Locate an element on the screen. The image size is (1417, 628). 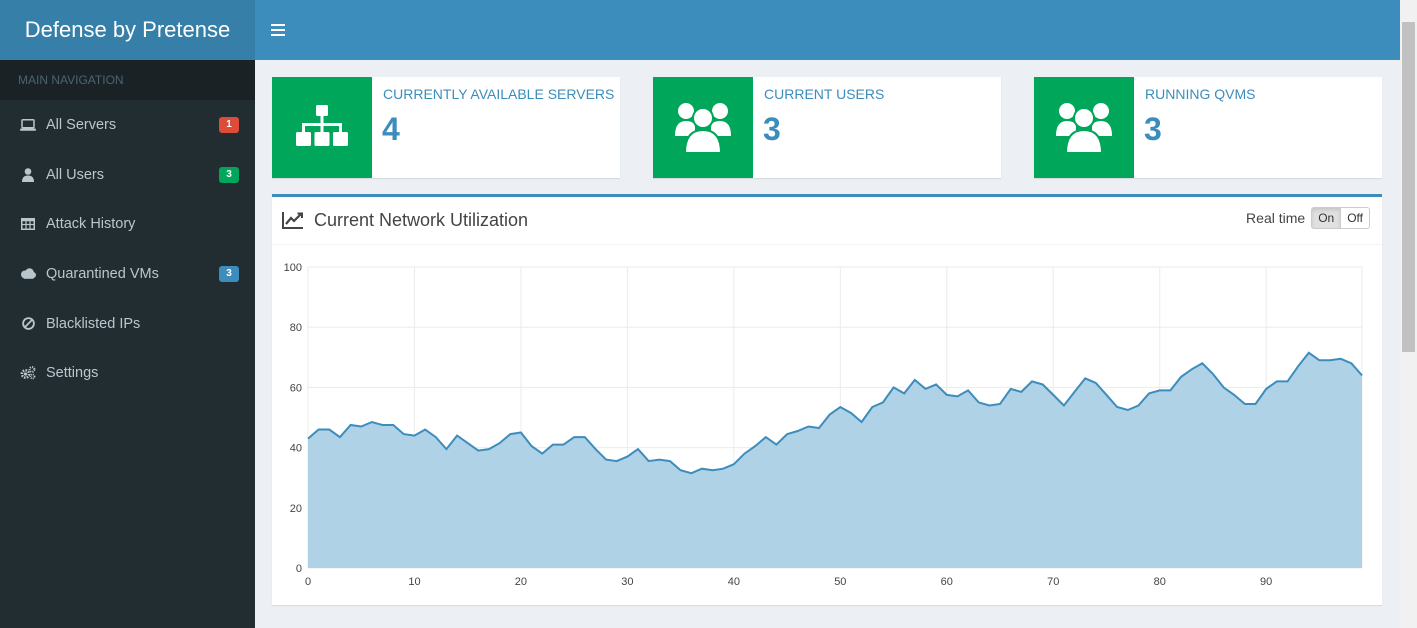
x-tick-label: 90 is located at coordinates (1266, 582).